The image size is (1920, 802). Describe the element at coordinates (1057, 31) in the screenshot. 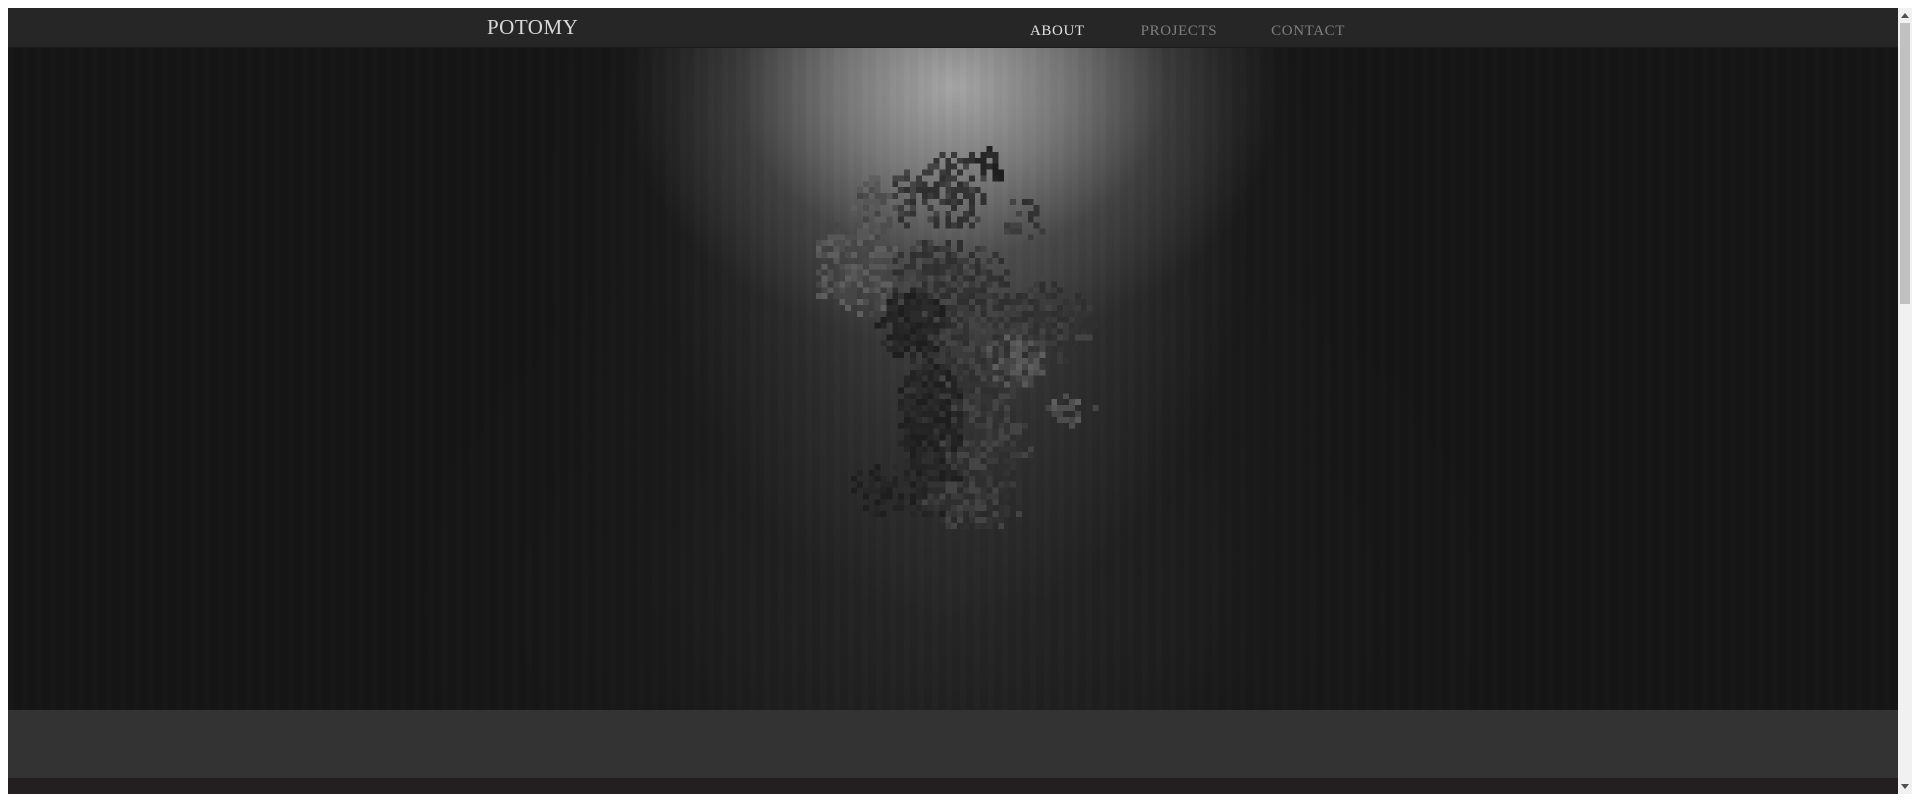

I see `nav-link-about: ABOUT` at that location.